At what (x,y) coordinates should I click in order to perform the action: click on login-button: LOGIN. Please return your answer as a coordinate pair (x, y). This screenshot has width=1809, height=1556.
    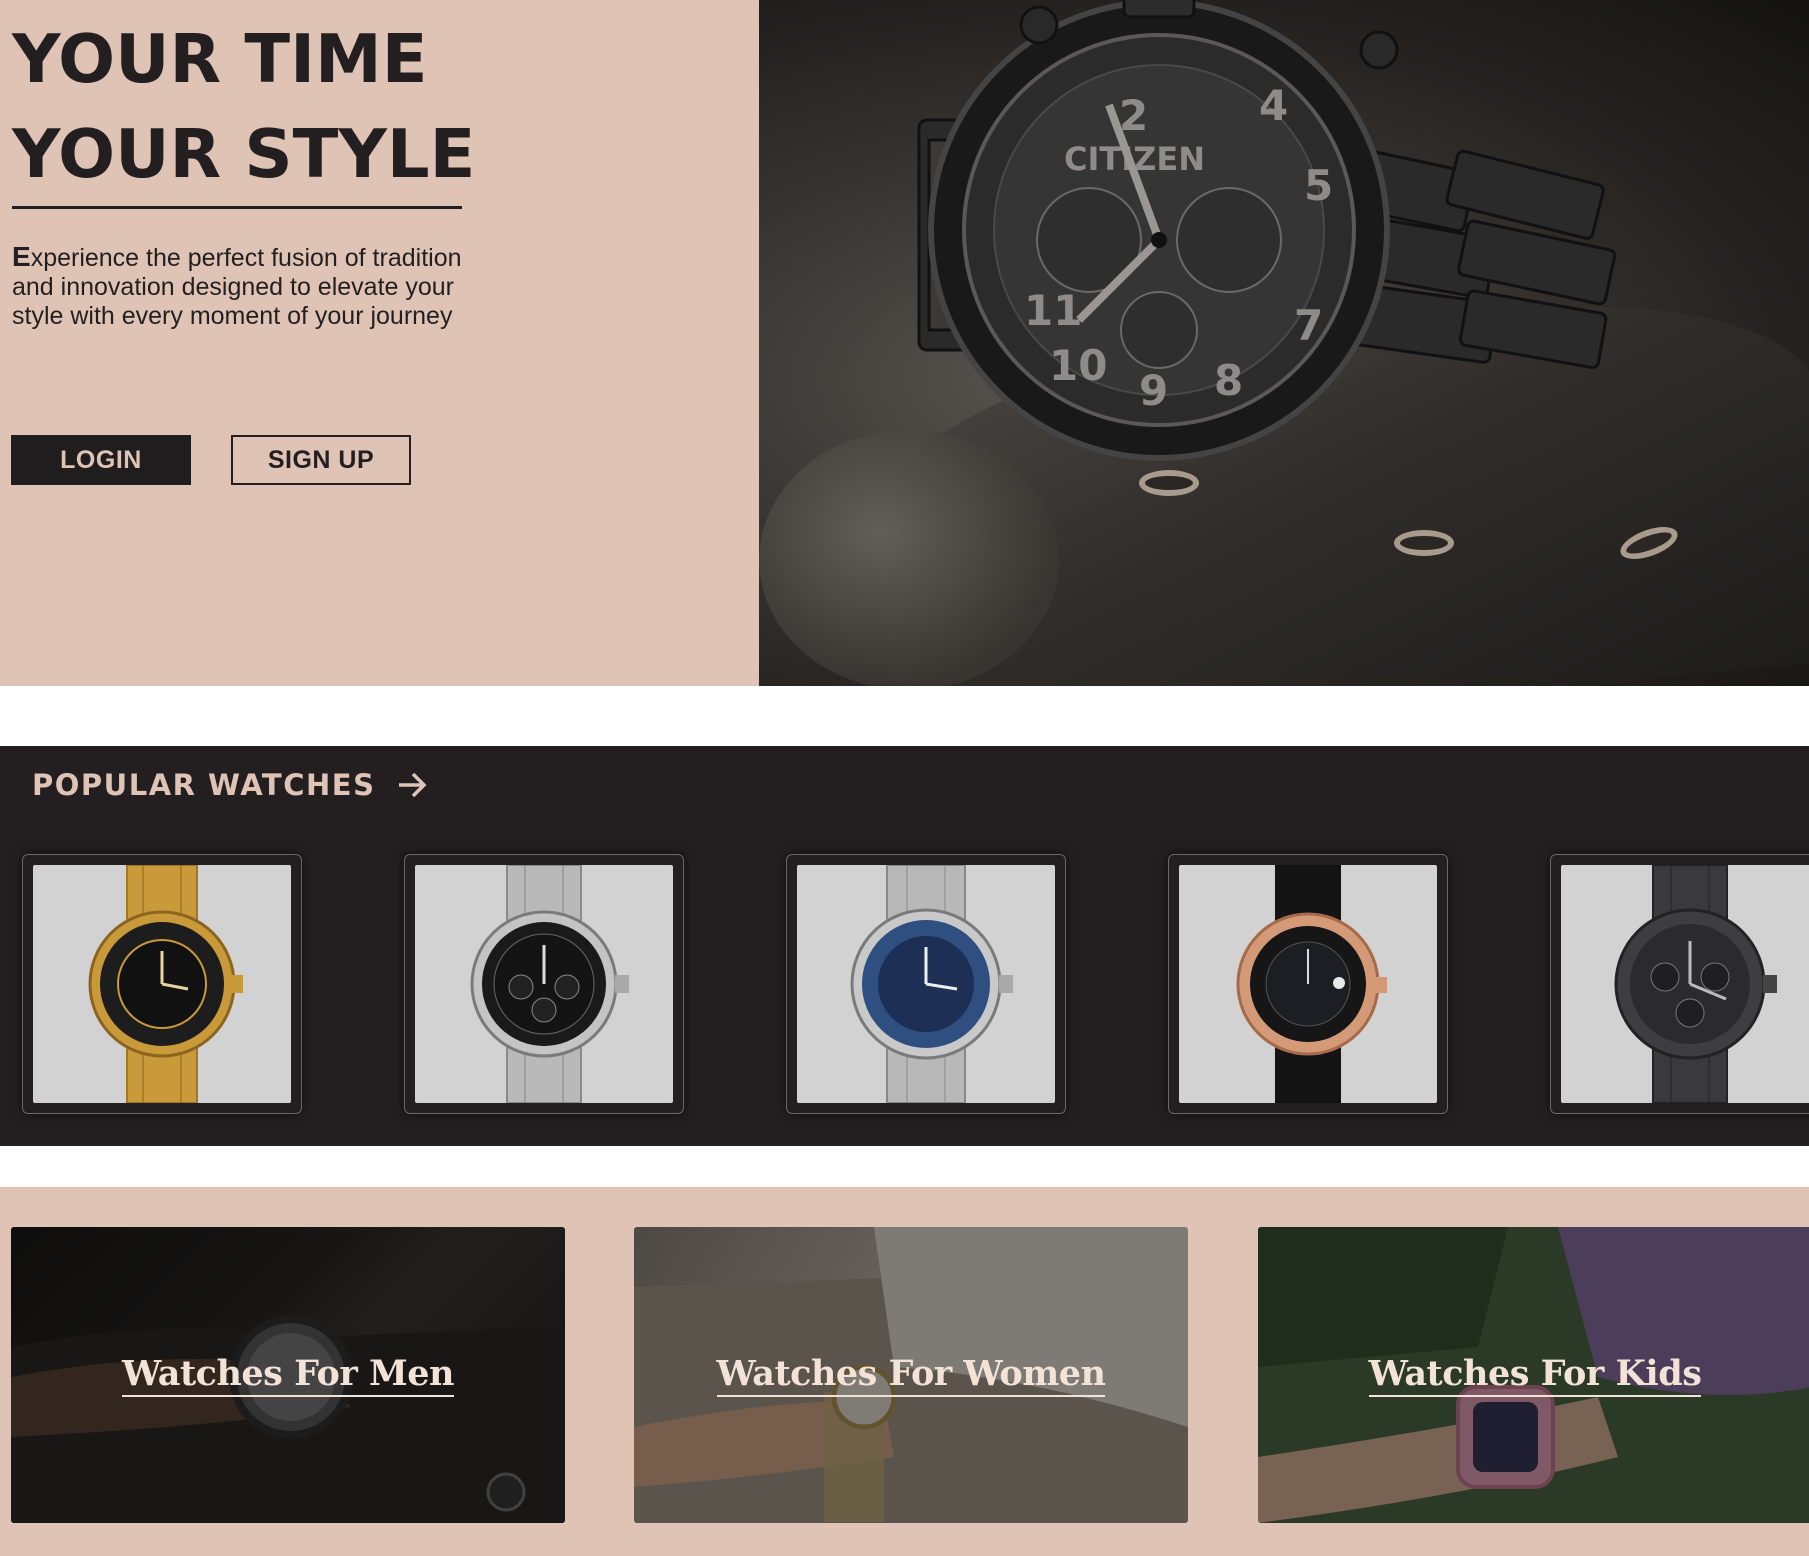
    Looking at the image, I should click on (101, 460).